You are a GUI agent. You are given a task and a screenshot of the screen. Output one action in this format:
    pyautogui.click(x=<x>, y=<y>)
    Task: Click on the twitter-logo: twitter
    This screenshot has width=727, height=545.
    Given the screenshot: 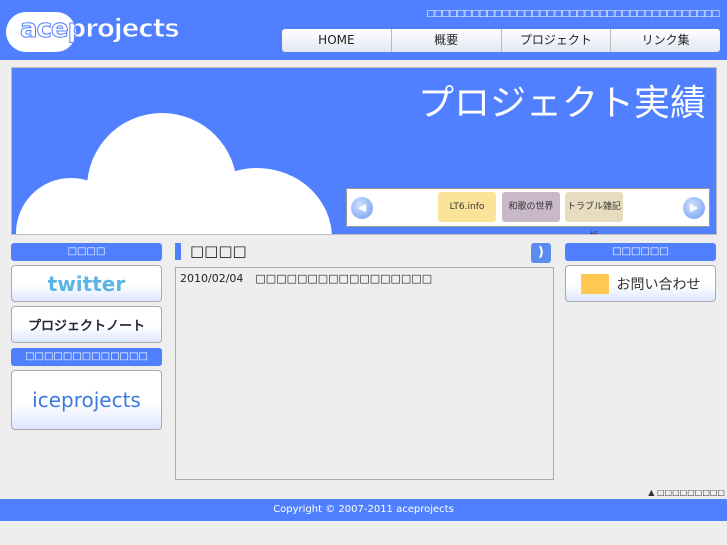 What is the action you would take?
    pyautogui.click(x=86, y=283)
    